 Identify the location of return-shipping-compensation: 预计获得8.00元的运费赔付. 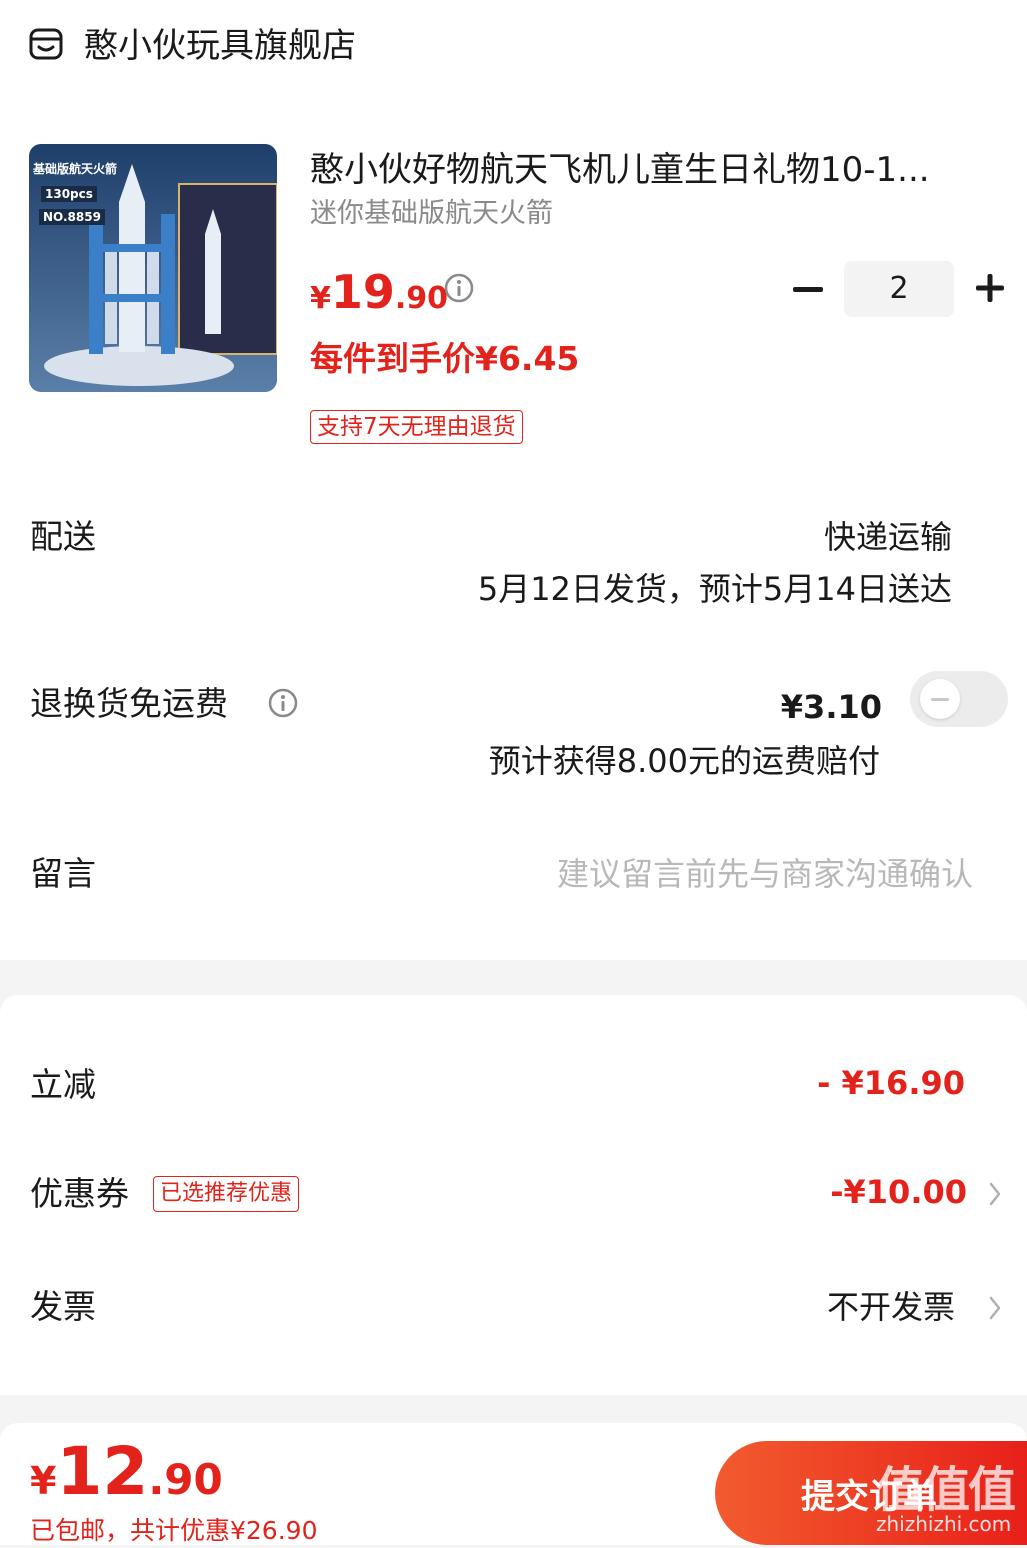
(684, 761).